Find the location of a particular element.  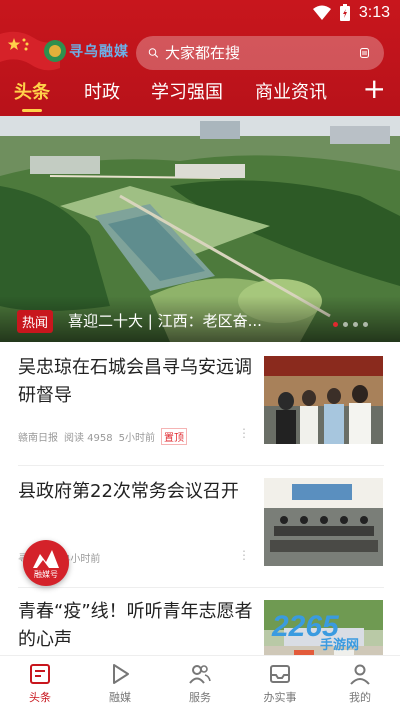

logo-mark-icon is located at coordinates (55, 51).